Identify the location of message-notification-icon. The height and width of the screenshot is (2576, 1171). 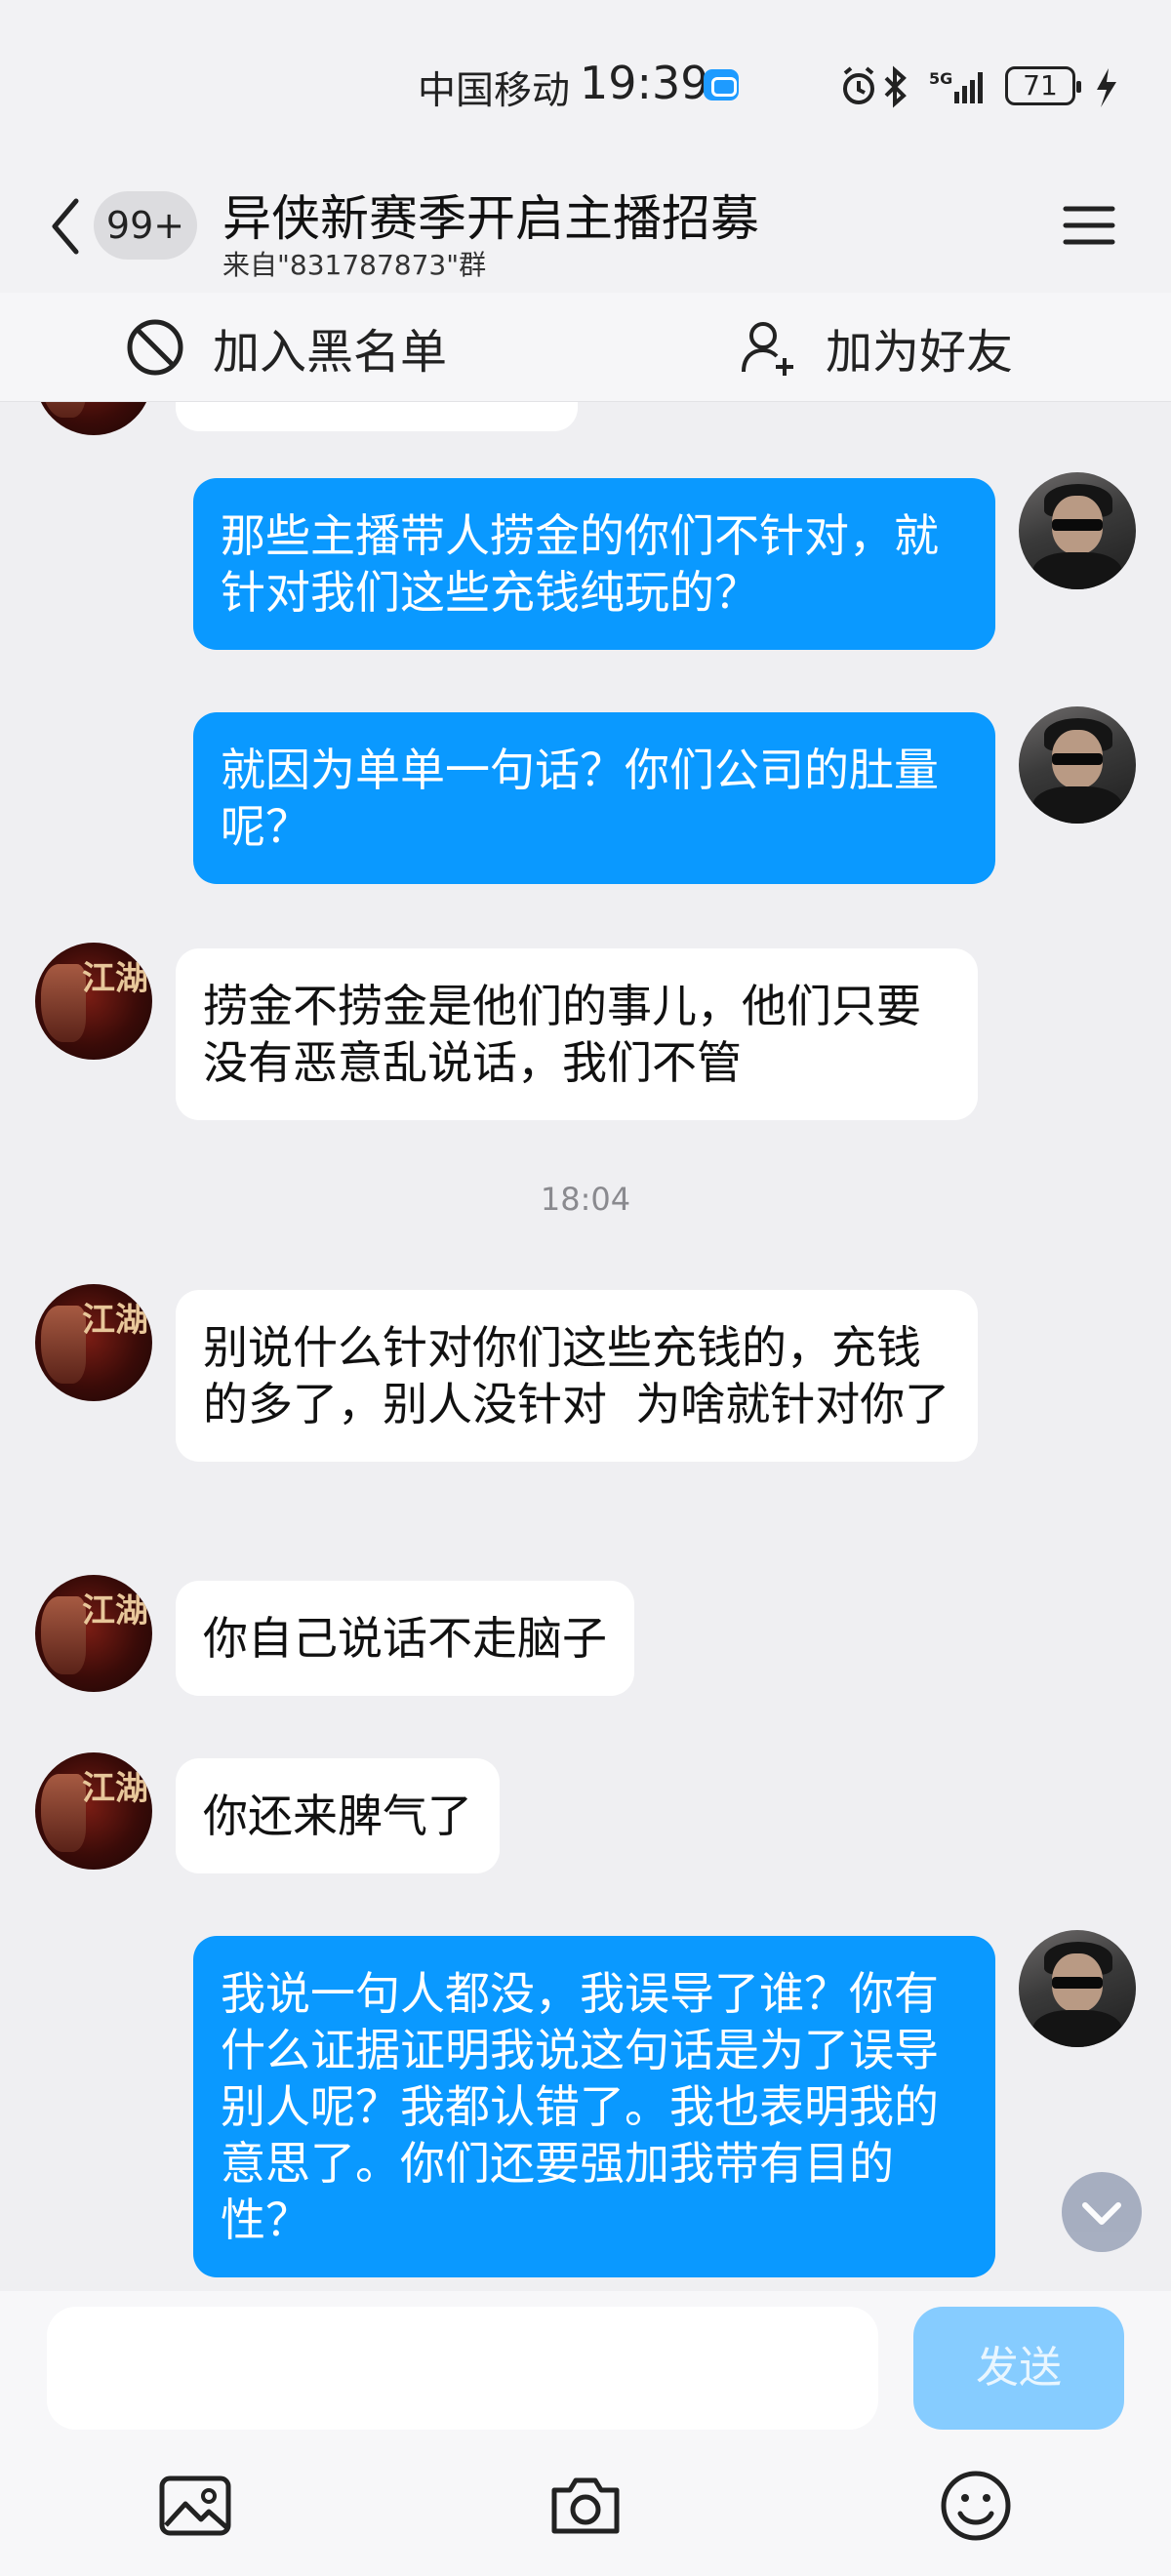
(721, 85).